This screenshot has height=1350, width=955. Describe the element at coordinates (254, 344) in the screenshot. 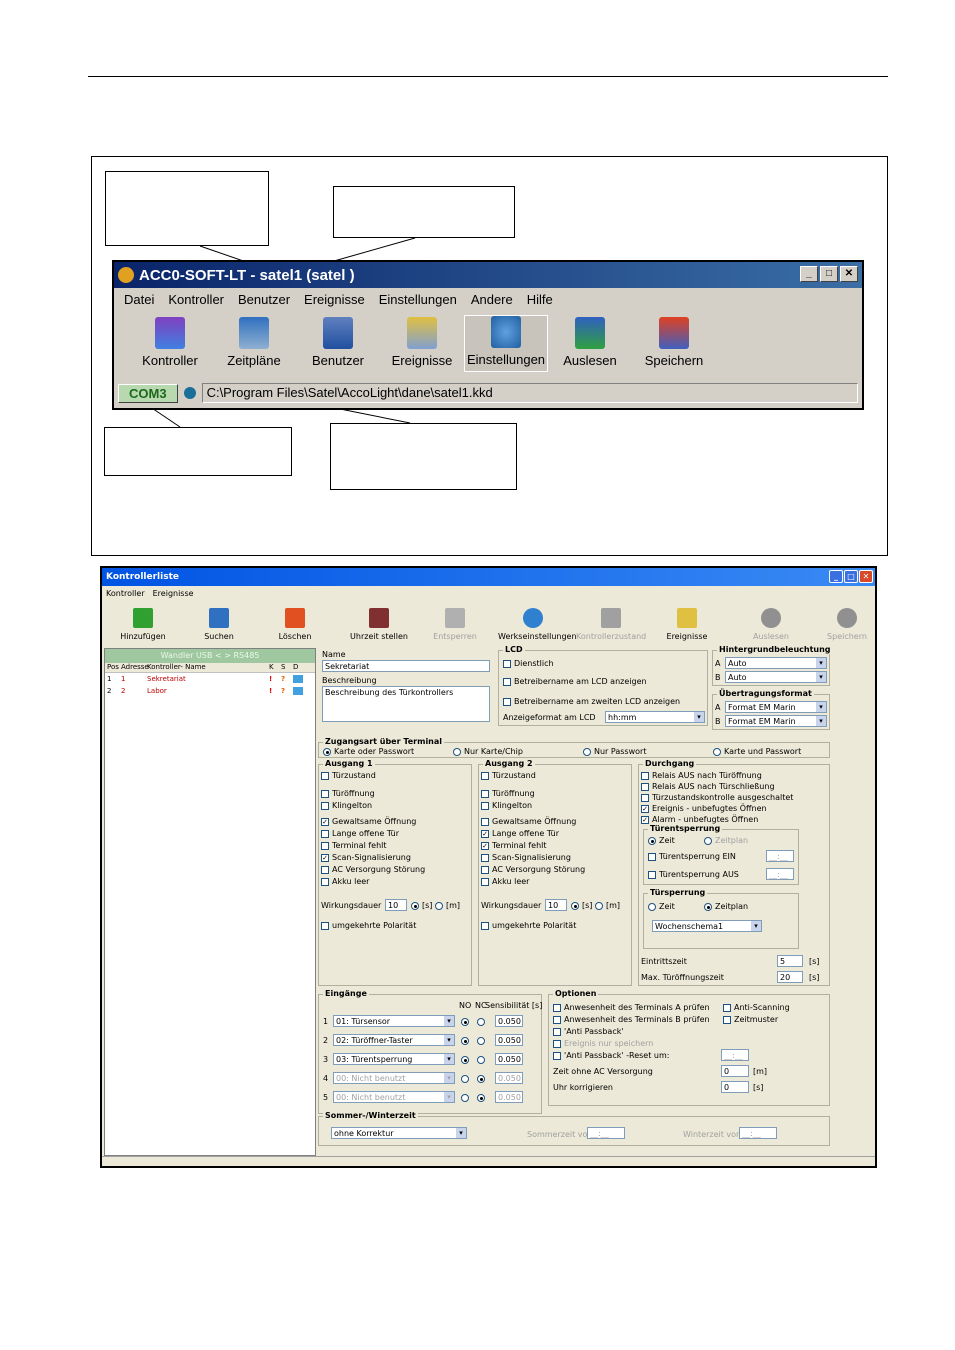

I see `zeitplaene-button: Zeitpläne` at that location.